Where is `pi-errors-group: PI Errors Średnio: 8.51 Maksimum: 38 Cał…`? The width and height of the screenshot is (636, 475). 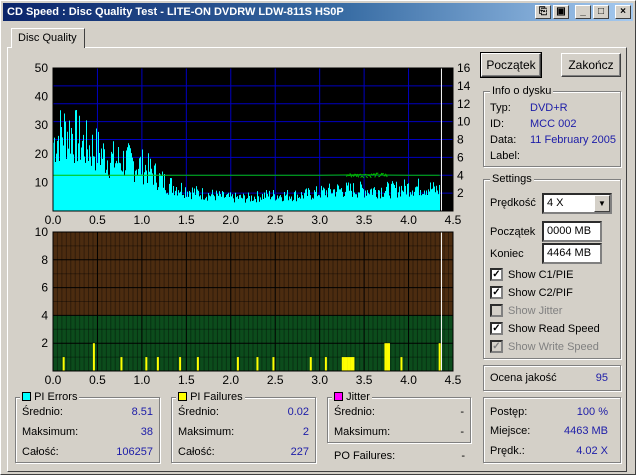
pi-errors-group: PI Errors Średnio: 8.51 Maksimum: 38 Cał… is located at coordinates (87, 426).